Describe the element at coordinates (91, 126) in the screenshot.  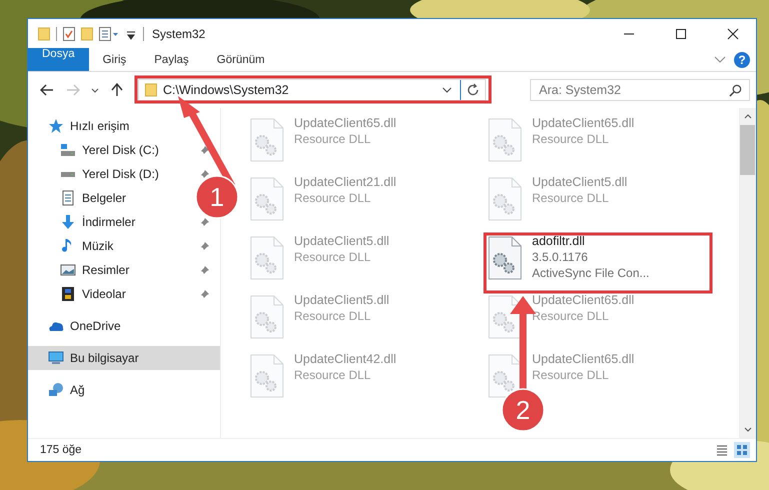
I see `sidebar-item: Hızlı erişim` at that location.